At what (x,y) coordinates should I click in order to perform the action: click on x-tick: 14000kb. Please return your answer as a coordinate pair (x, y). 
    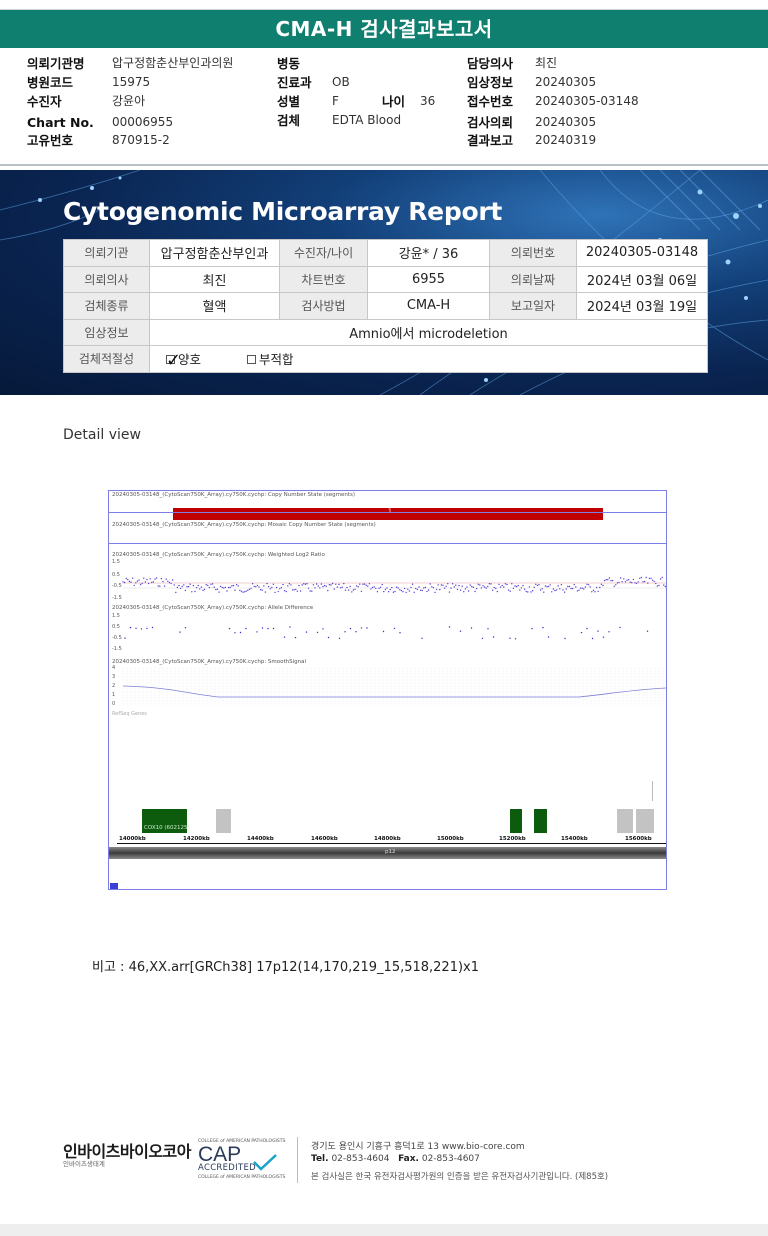
    Looking at the image, I should click on (132, 839).